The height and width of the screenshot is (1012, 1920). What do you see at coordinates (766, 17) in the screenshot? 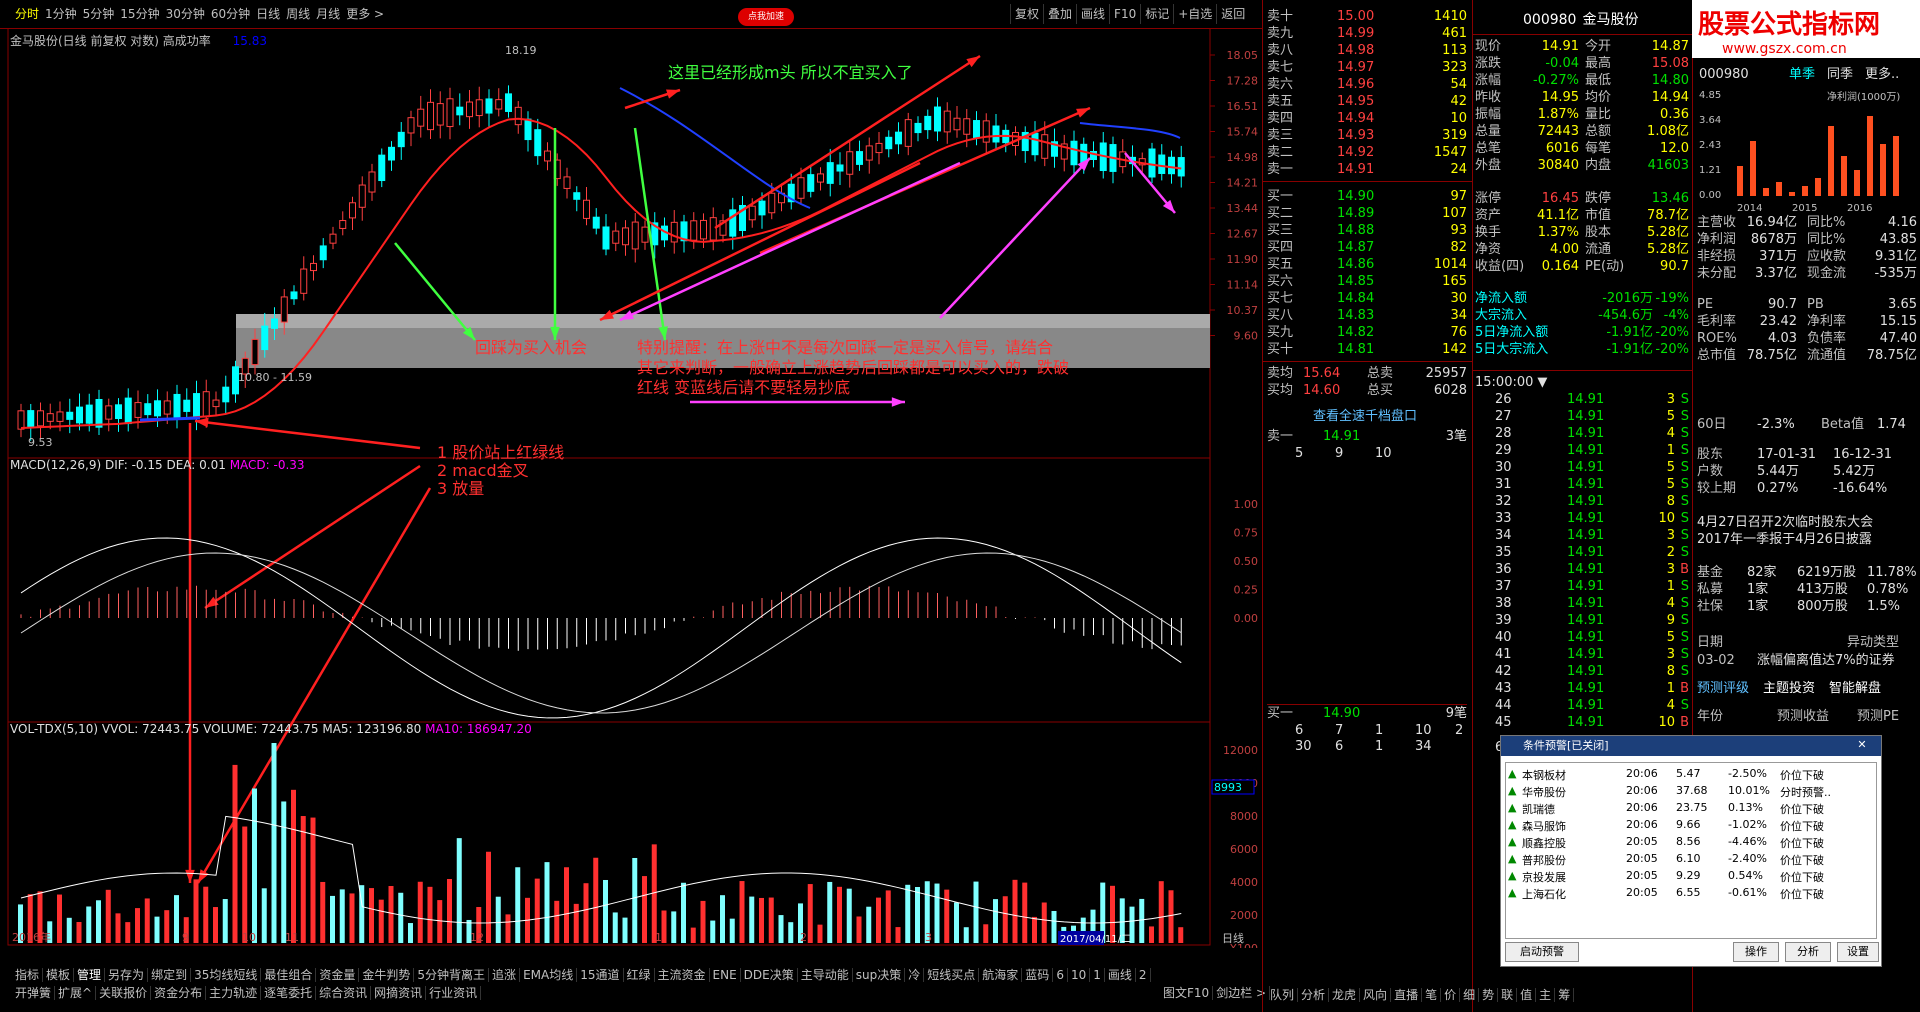
I see `ad-badge: 点我加速` at bounding box center [766, 17].